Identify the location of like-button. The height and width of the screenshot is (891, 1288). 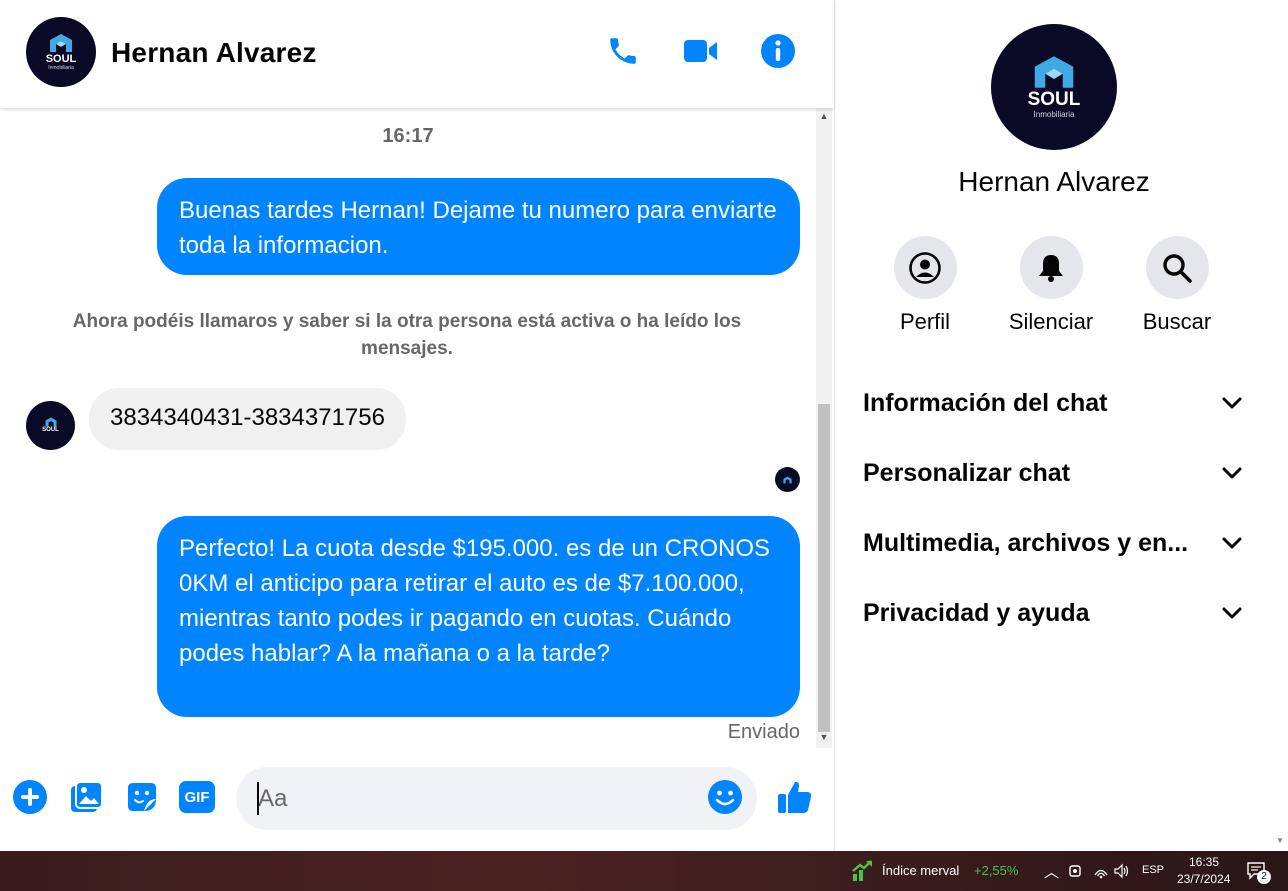
(795, 797).